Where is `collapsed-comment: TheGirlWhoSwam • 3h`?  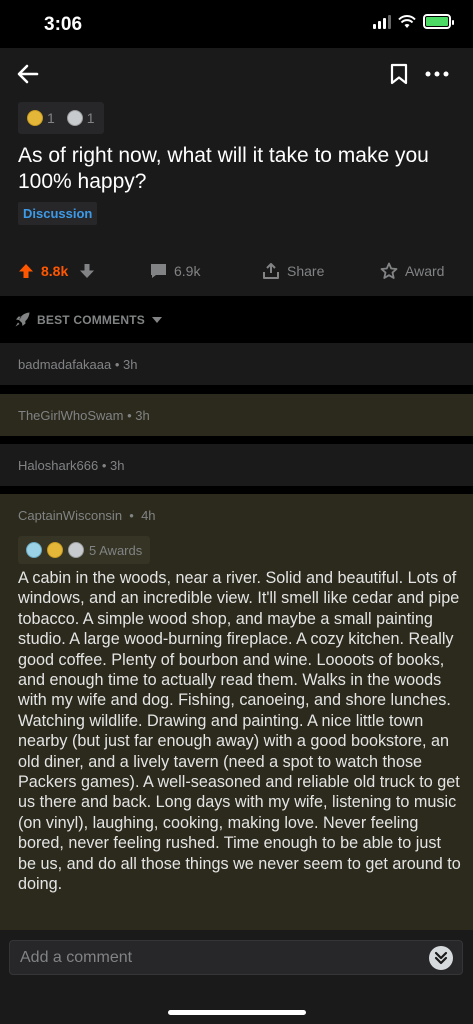
collapsed-comment: TheGirlWhoSwam • 3h is located at coordinates (236, 415).